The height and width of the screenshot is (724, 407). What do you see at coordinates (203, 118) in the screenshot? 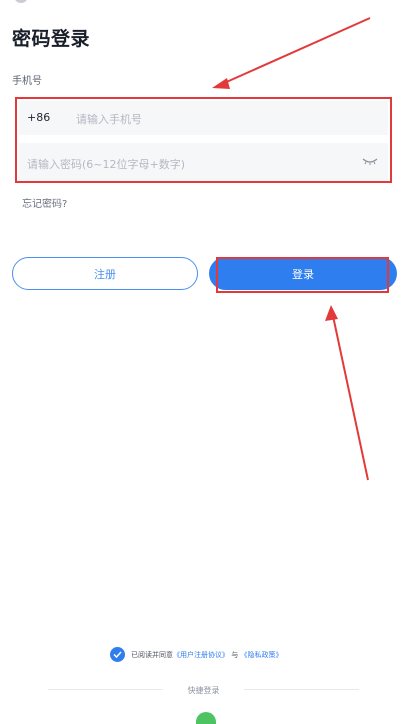
I see `phone-field: +86 请输入手机号` at bounding box center [203, 118].